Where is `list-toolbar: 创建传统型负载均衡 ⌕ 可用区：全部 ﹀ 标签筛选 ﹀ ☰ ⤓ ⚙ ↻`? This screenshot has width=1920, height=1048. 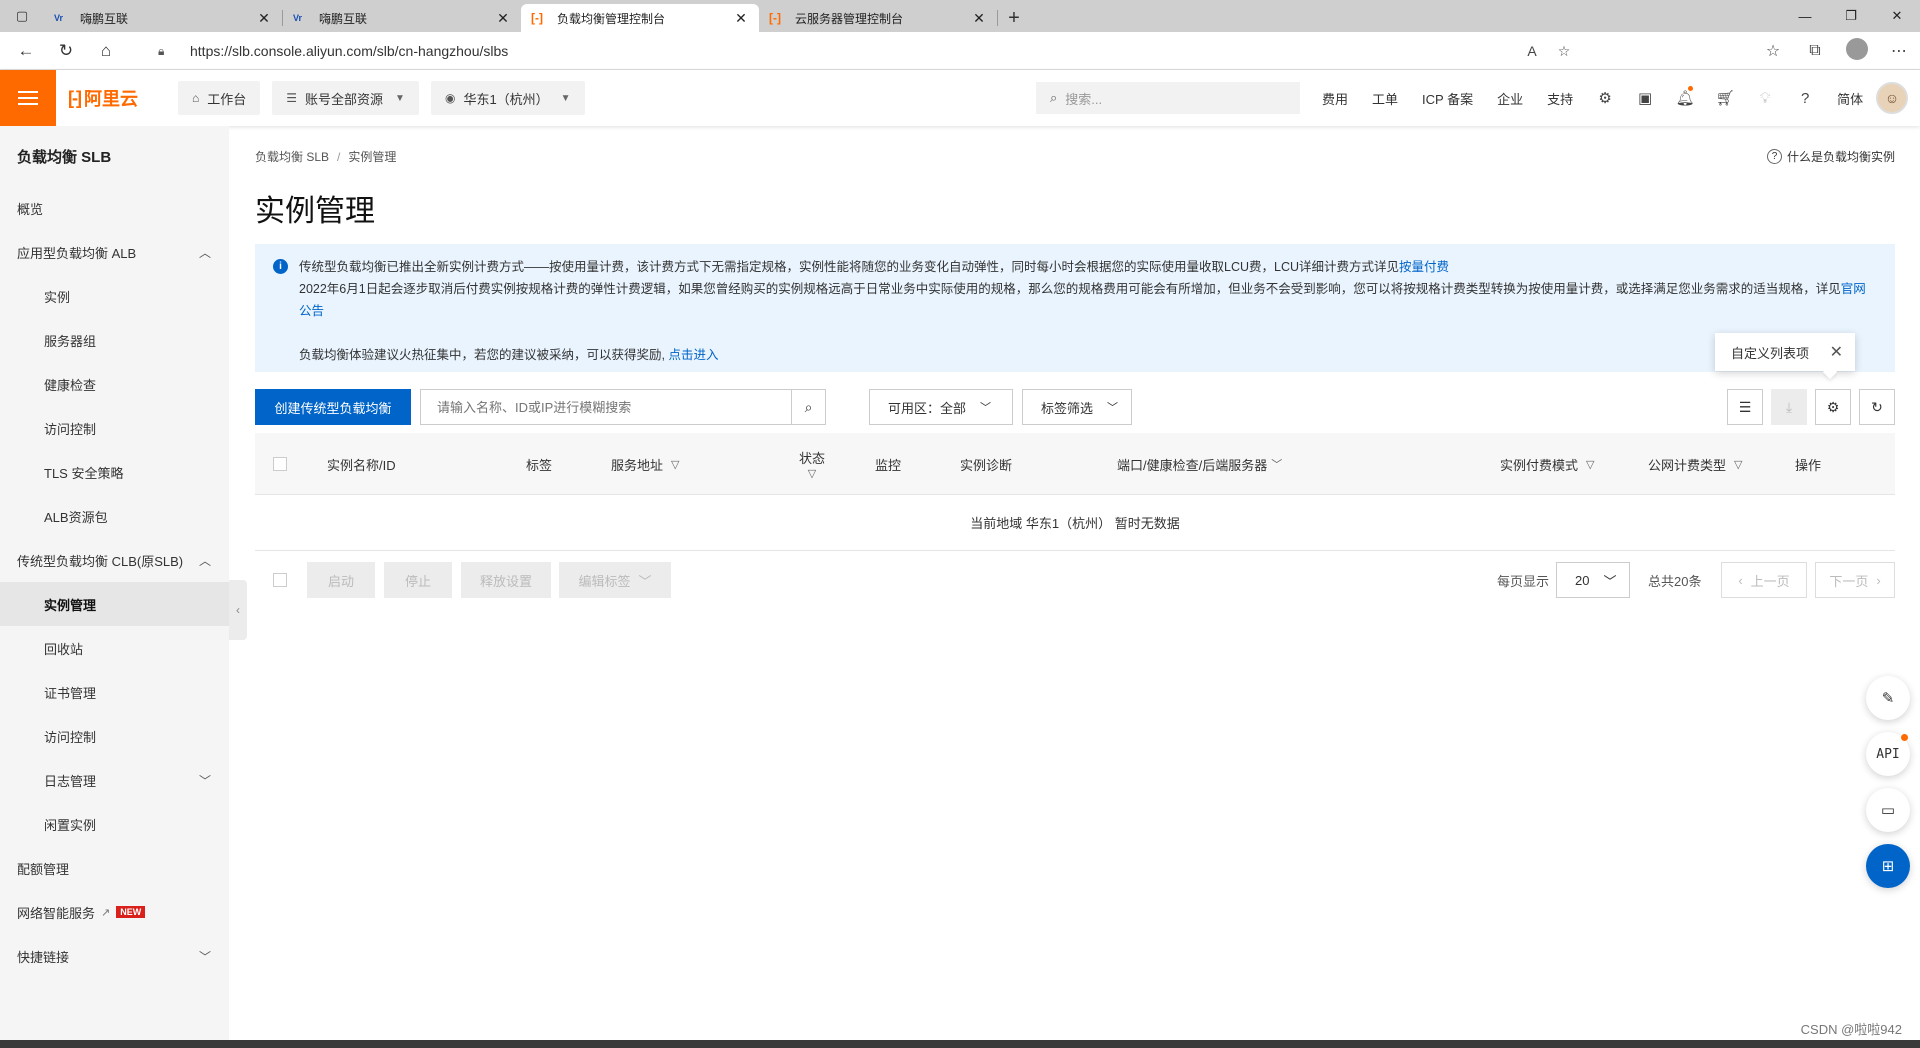
list-toolbar: 创建传统型负载均衡 ⌕ 可用区：全部 ﹀ 标签筛选 ﹀ ☰ ⤓ ⚙ ↻ is located at coordinates (1075, 407).